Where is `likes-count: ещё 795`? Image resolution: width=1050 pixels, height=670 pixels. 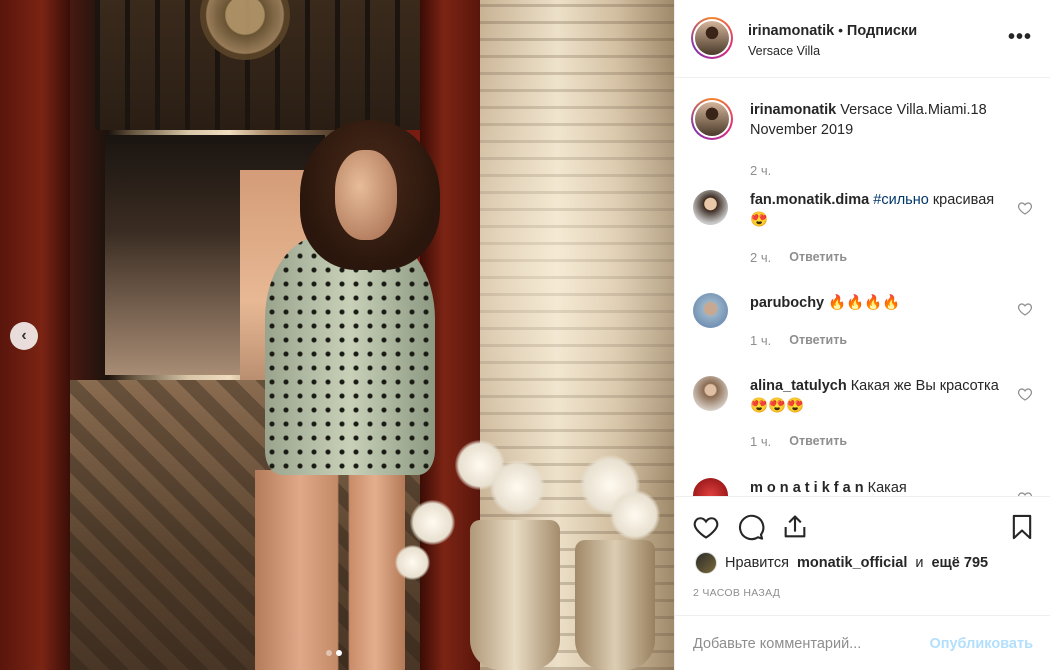
likes-count: ещё 795 is located at coordinates (959, 563).